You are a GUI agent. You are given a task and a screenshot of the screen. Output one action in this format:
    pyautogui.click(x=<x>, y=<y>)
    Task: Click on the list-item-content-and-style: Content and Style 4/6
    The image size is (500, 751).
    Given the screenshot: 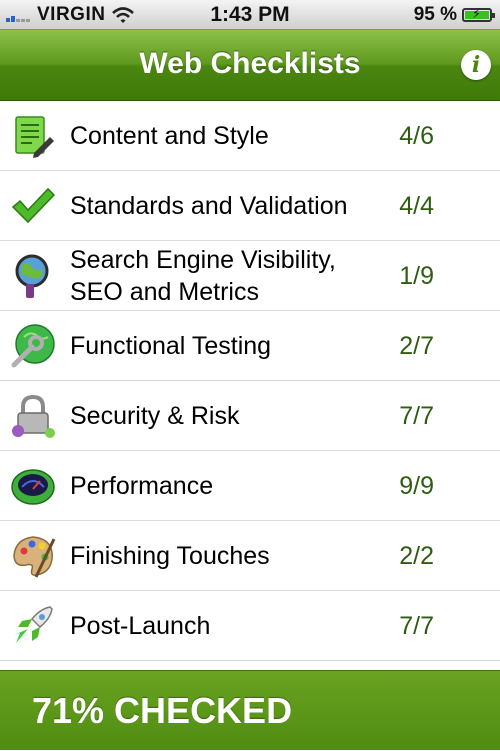 What is the action you would take?
    pyautogui.click(x=250, y=136)
    